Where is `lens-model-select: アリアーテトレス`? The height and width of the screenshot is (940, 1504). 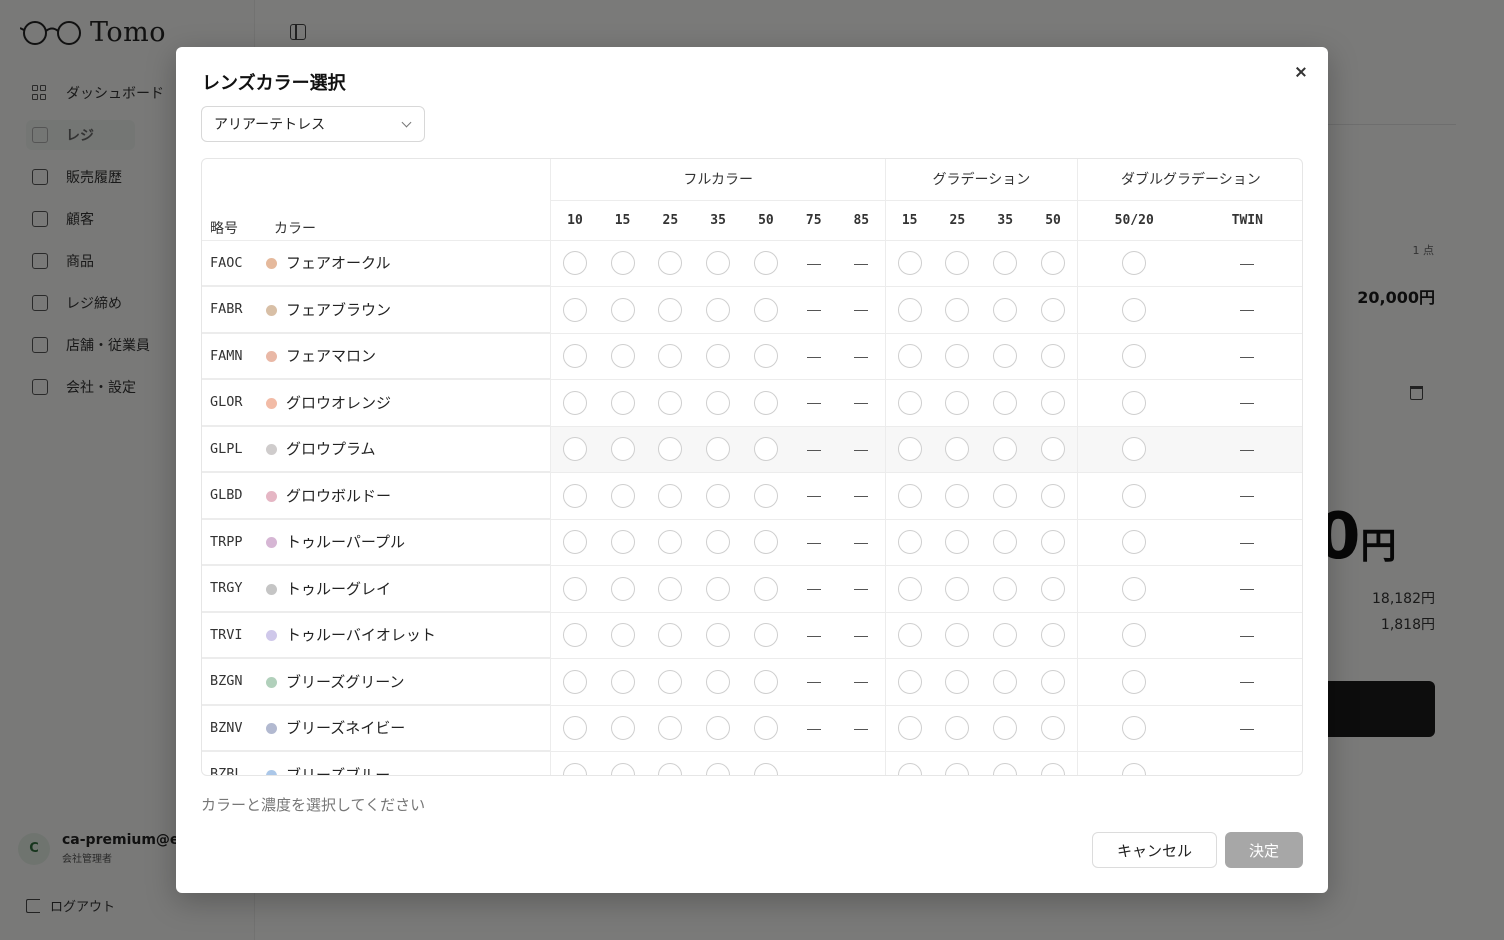 lens-model-select: アリアーテトレス is located at coordinates (313, 124).